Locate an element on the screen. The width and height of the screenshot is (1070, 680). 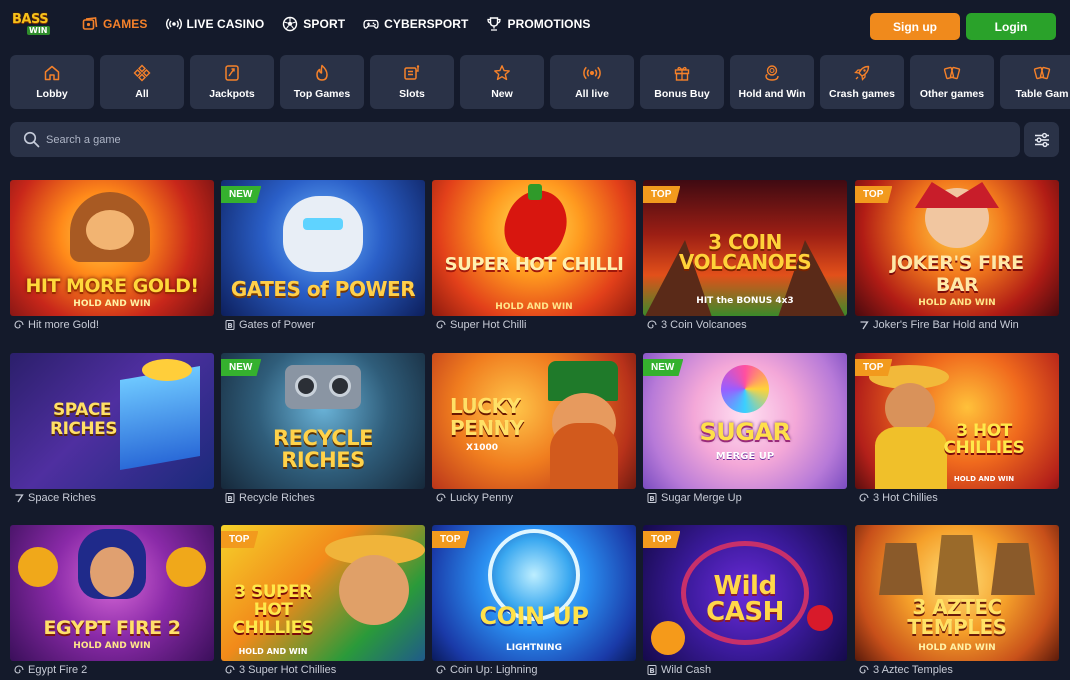
category-table-games: Table Gam is located at coordinates (1035, 82).